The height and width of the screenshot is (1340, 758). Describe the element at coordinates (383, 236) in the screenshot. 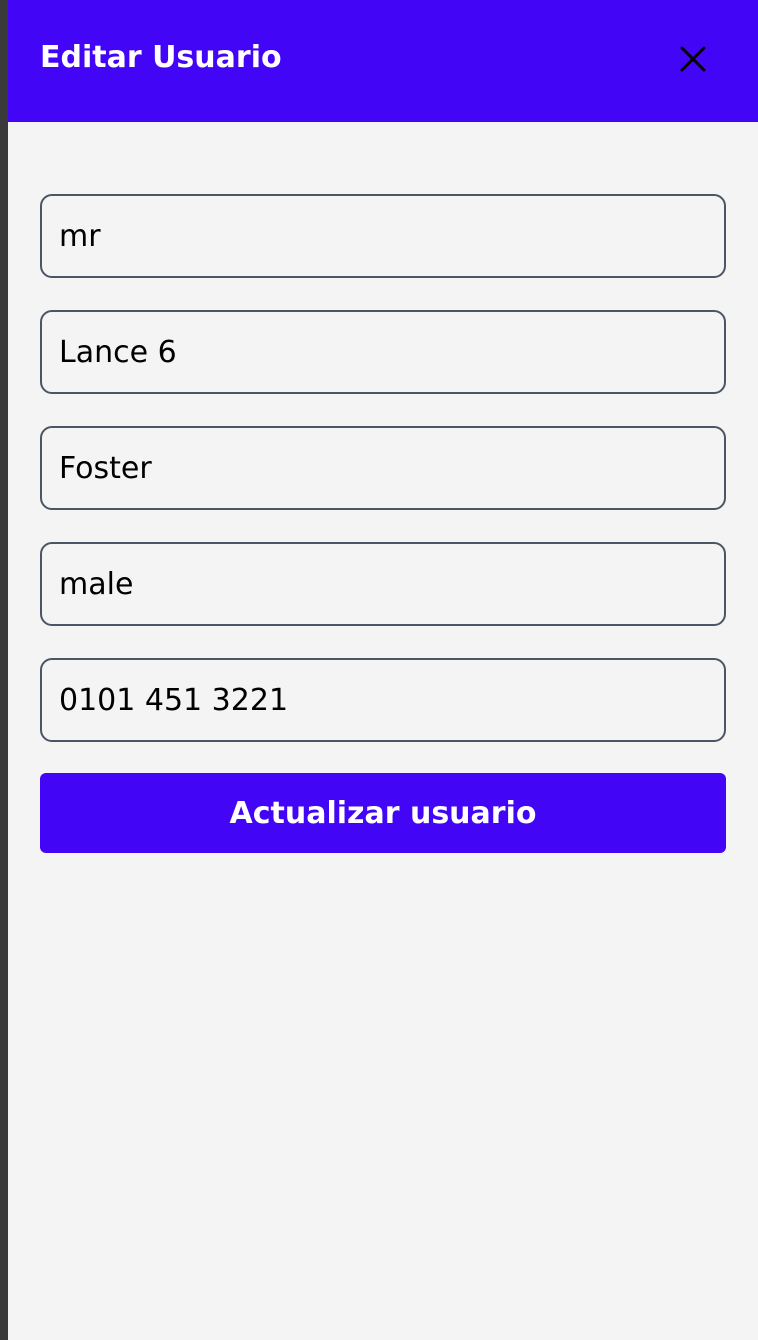

I see `title-input` at that location.